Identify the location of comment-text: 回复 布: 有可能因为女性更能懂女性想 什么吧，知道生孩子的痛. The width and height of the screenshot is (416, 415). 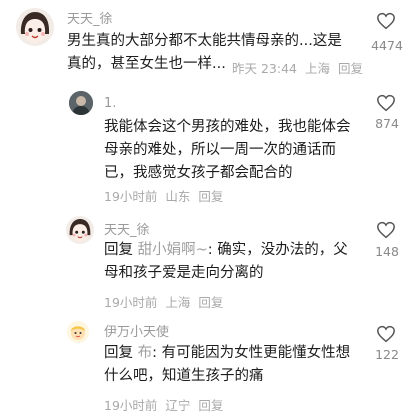
(227, 365).